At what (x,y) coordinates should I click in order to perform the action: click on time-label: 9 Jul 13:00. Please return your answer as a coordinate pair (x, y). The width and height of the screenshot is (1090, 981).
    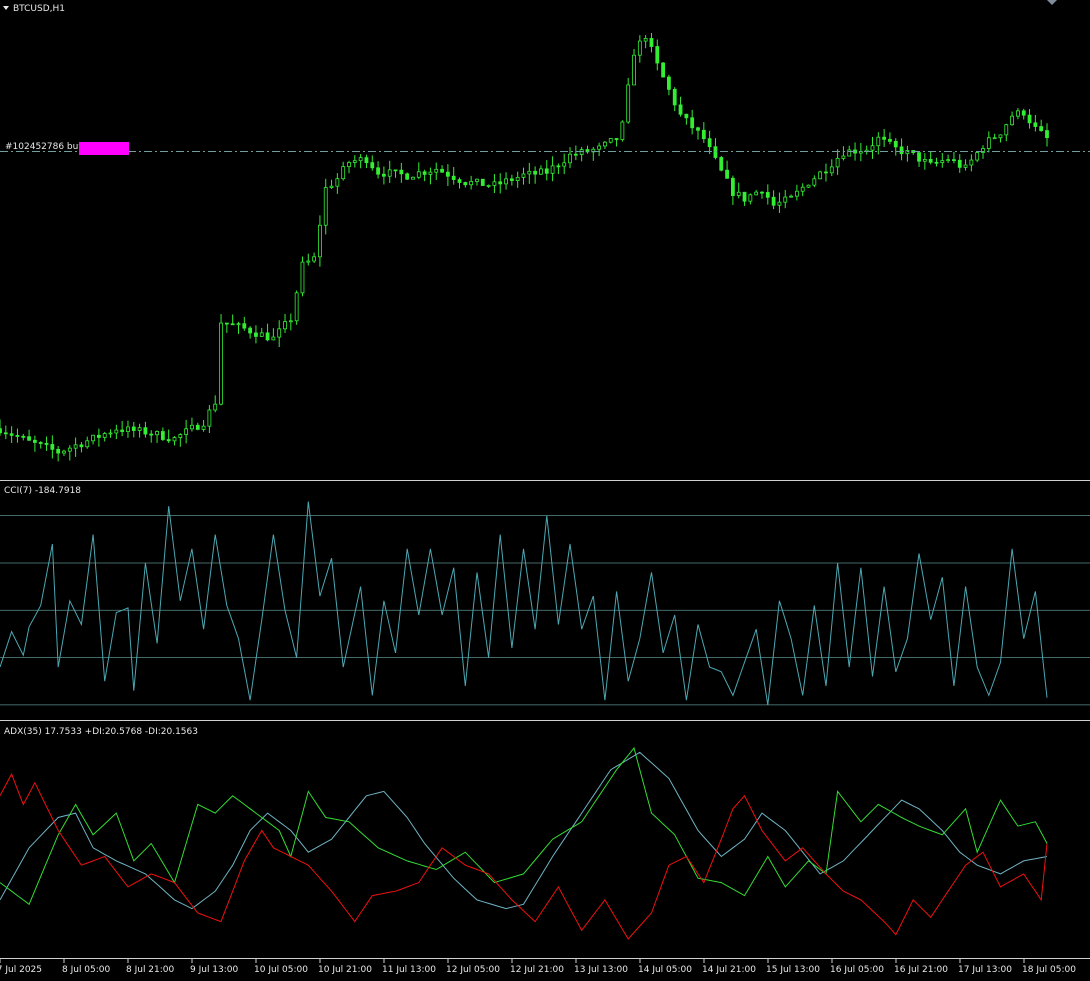
    Looking at the image, I should click on (214, 970).